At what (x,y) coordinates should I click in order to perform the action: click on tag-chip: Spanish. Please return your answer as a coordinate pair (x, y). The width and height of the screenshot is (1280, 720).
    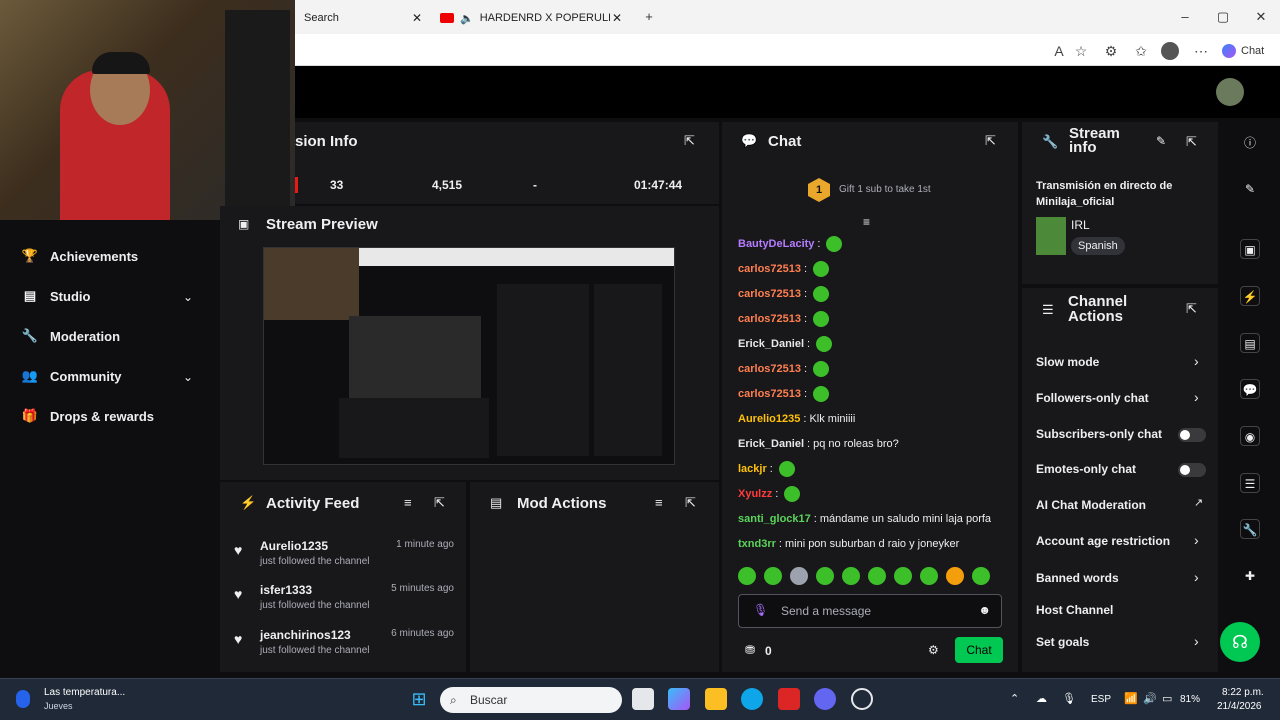
    Looking at the image, I should click on (1098, 246).